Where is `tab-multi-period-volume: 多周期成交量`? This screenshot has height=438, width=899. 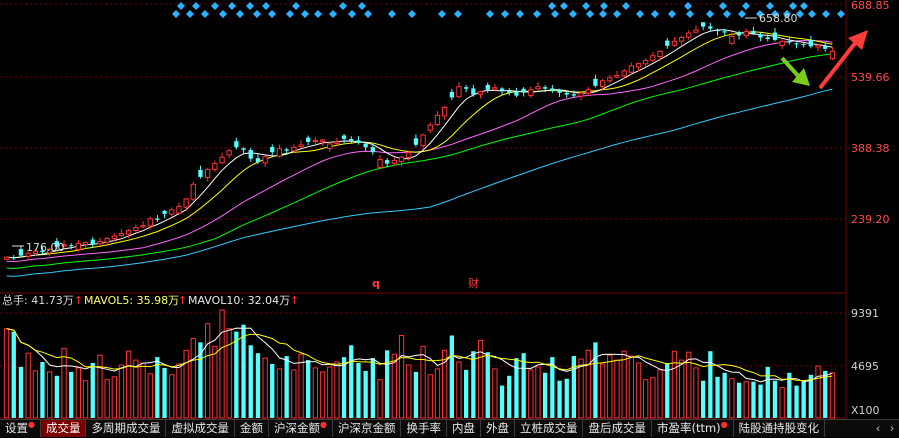 tab-multi-period-volume: 多周期成交量 is located at coordinates (126, 428).